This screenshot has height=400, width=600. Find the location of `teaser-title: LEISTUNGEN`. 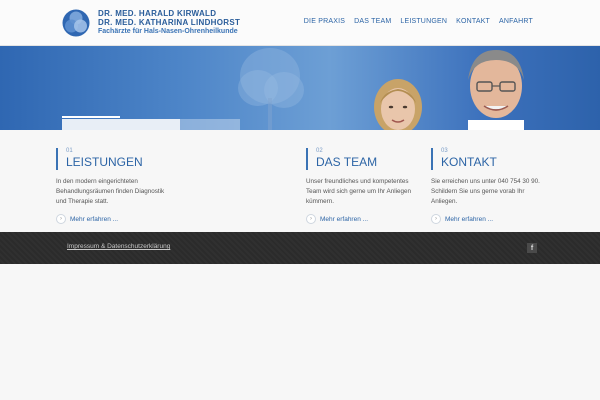

teaser-title: LEISTUNGEN is located at coordinates (104, 162).